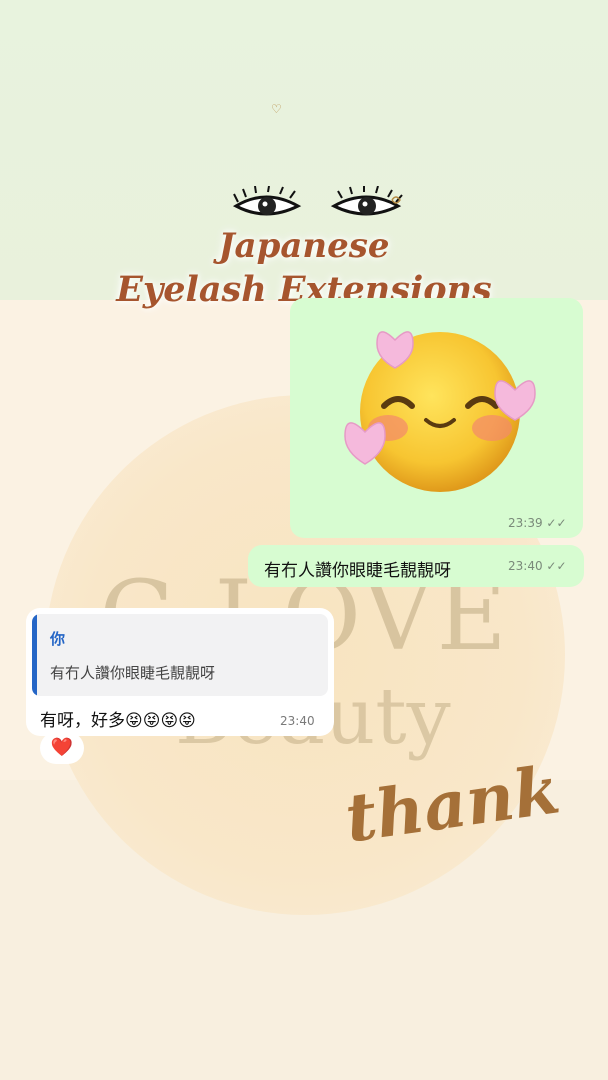  What do you see at coordinates (133, 673) in the screenshot?
I see `quoted-text: 有冇人讚你眼睫毛靚靚呀` at bounding box center [133, 673].